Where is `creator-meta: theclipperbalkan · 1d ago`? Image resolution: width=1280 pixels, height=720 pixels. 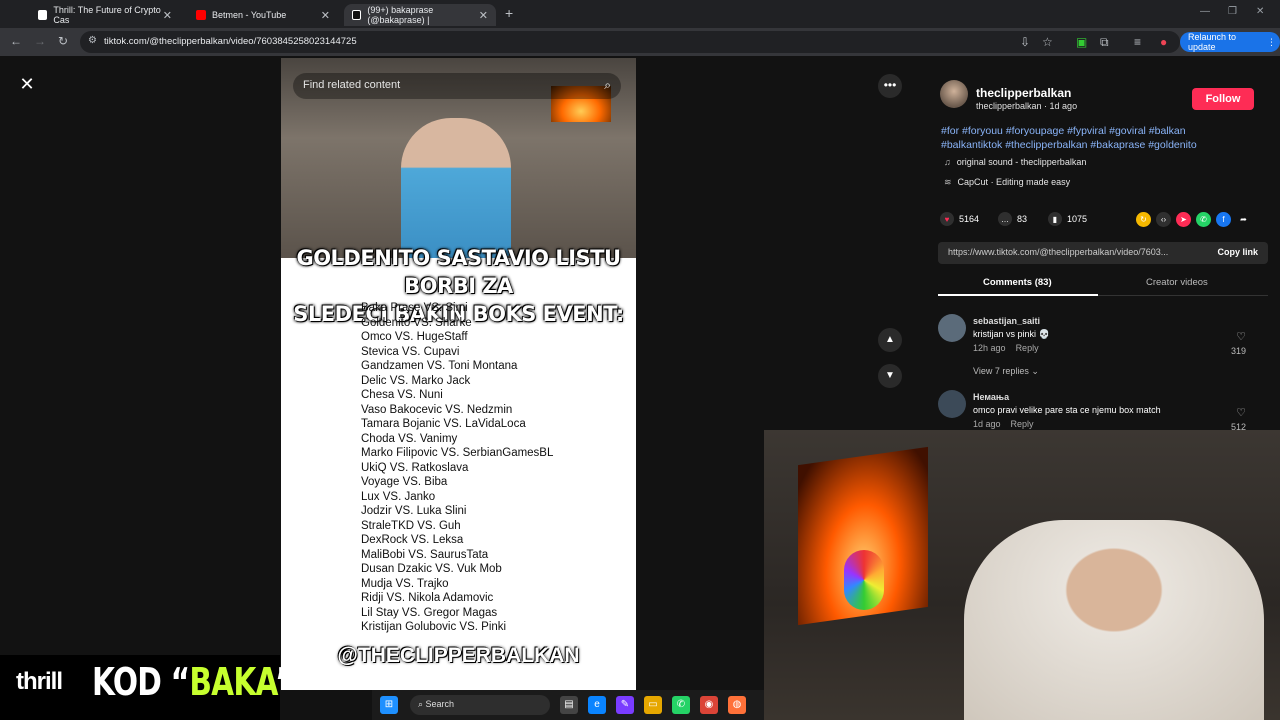 creator-meta: theclipperbalkan · 1d ago is located at coordinates (1027, 106).